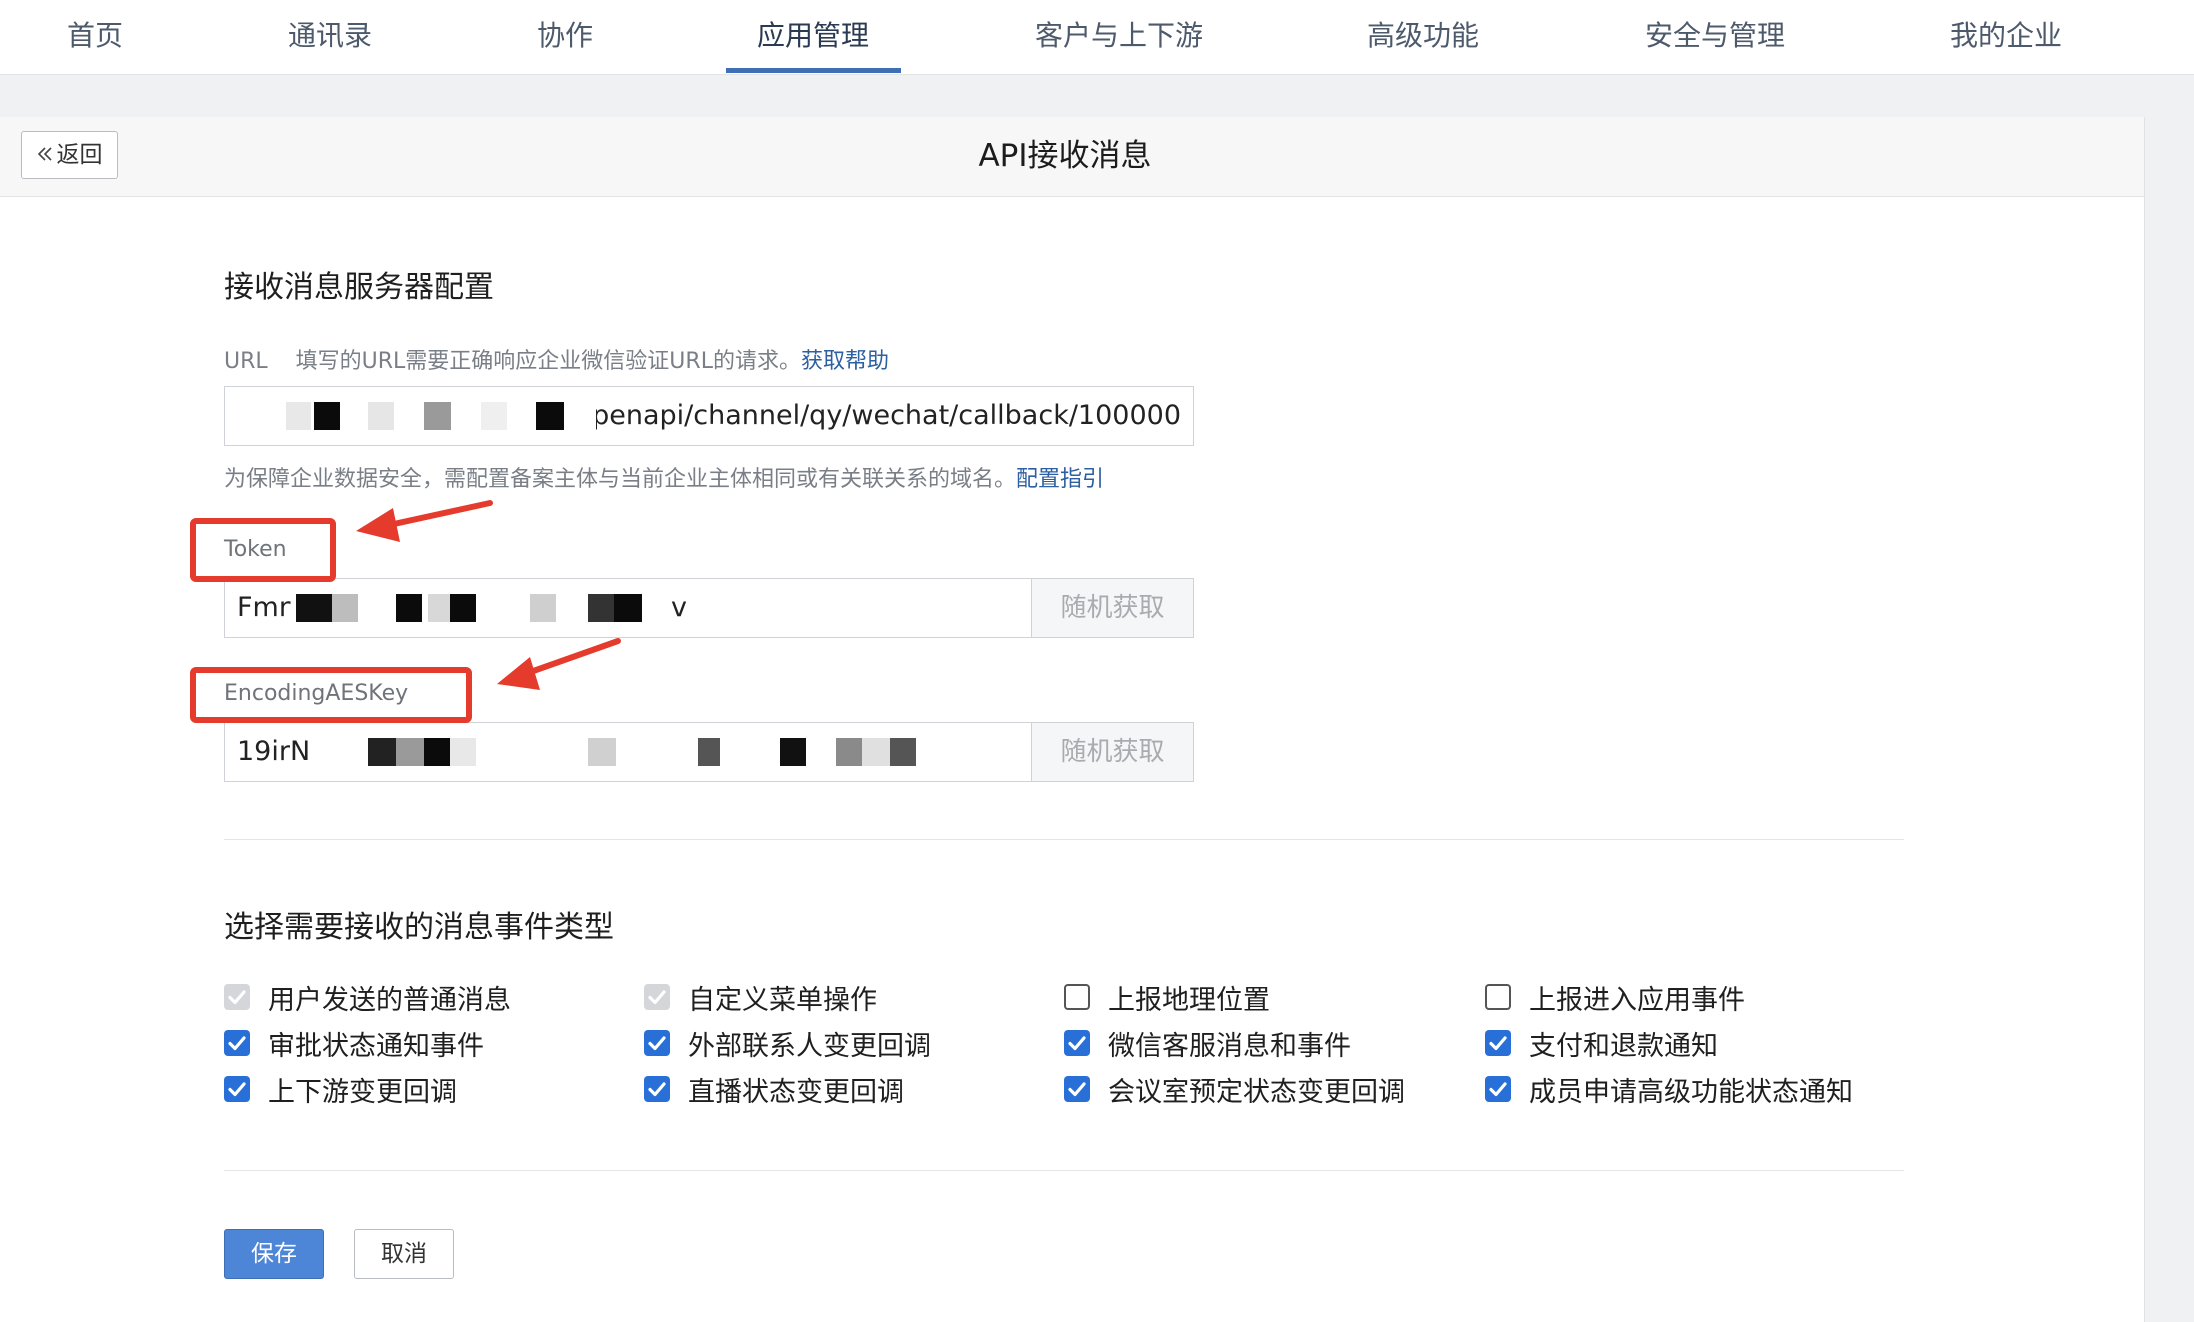 The image size is (2194, 1322). Describe the element at coordinates (1064, 839) in the screenshot. I see `section-divider` at that location.